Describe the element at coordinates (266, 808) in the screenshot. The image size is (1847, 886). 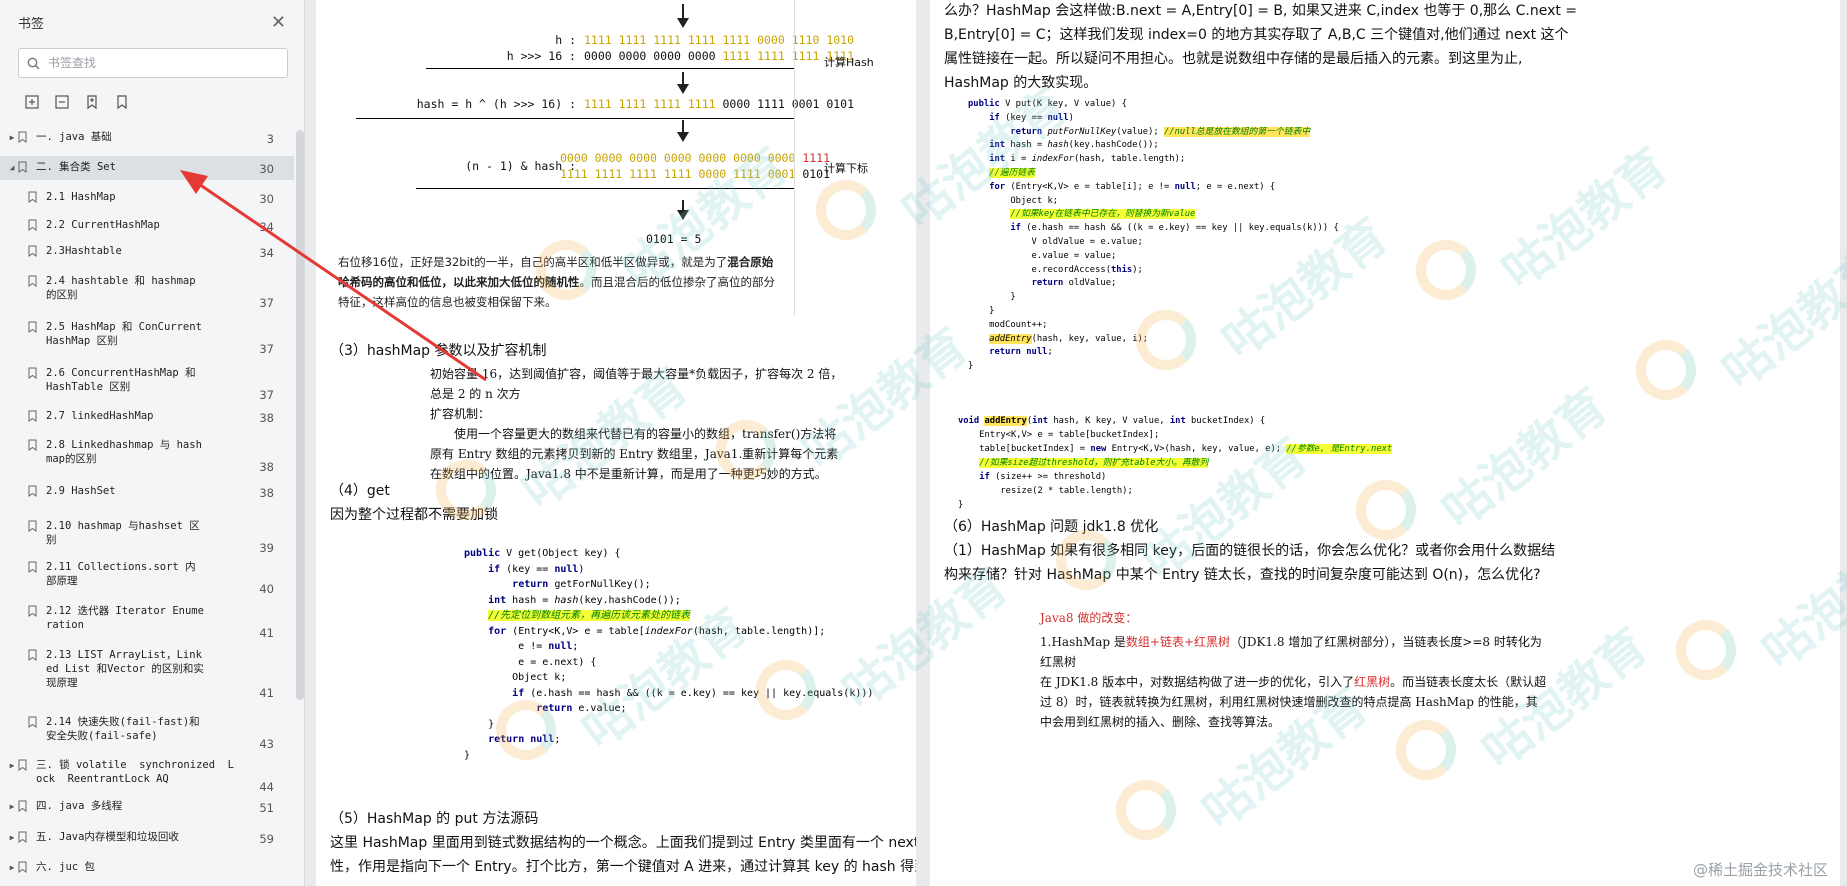
I see `bookmark-page-number: 51` at that location.